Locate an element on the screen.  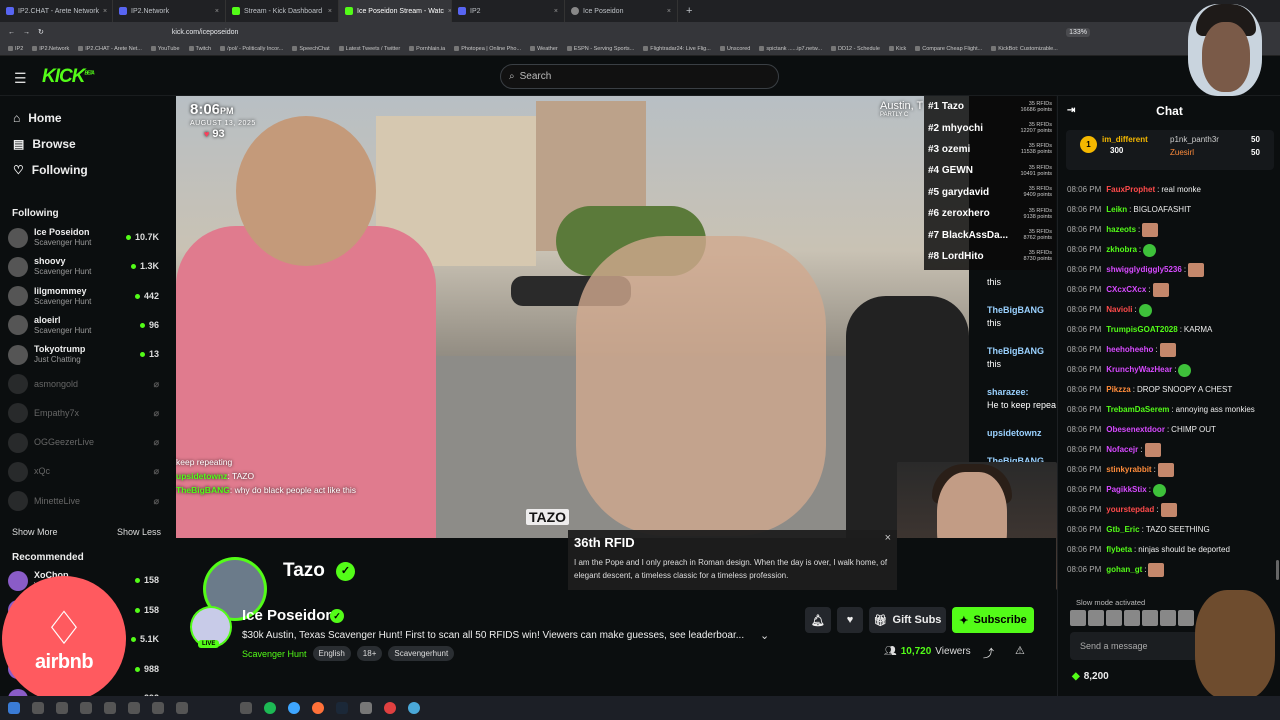
search-input: ⌕ Search is located at coordinates (639, 76).